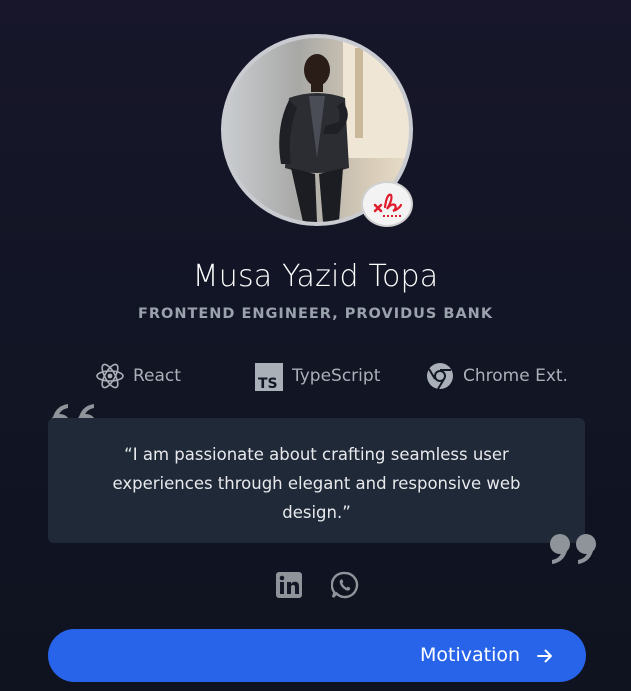 This screenshot has height=691, width=631. I want to click on skill-chrome-extension: Chrome Ext., so click(496, 376).